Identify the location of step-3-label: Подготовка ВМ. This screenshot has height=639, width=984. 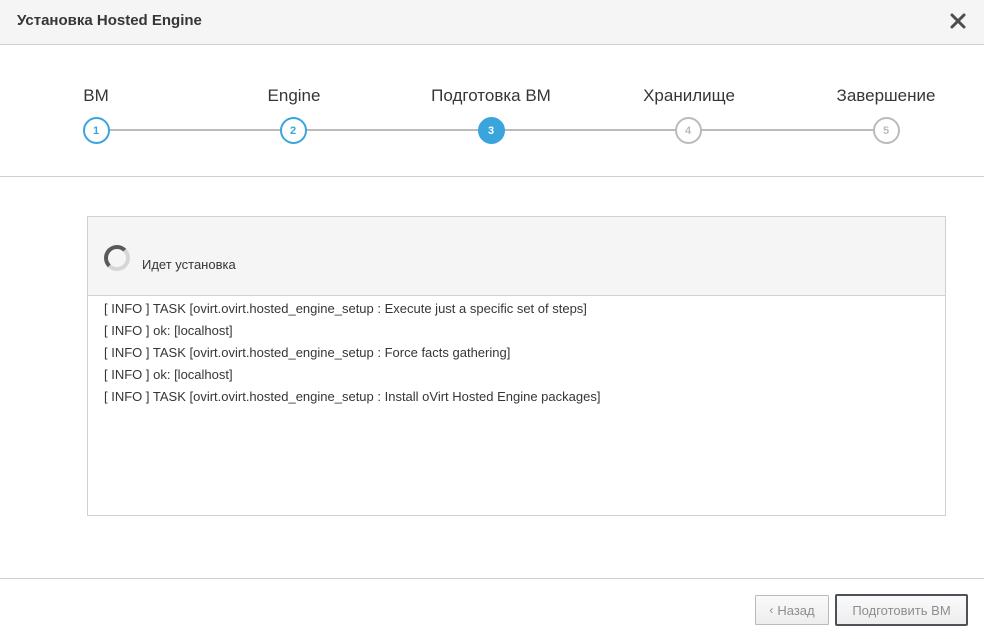
(491, 95).